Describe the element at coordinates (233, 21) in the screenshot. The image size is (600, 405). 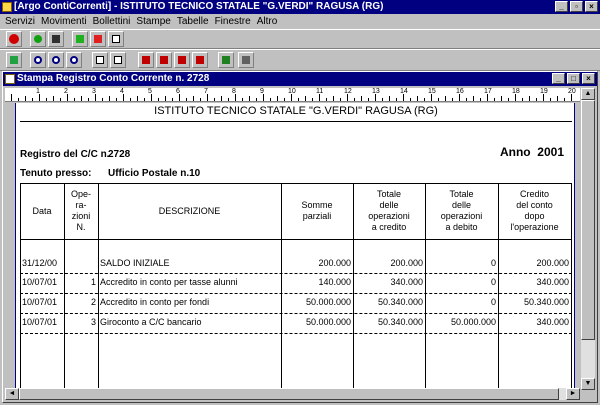
I see `menu-finestre: Finestre` at that location.